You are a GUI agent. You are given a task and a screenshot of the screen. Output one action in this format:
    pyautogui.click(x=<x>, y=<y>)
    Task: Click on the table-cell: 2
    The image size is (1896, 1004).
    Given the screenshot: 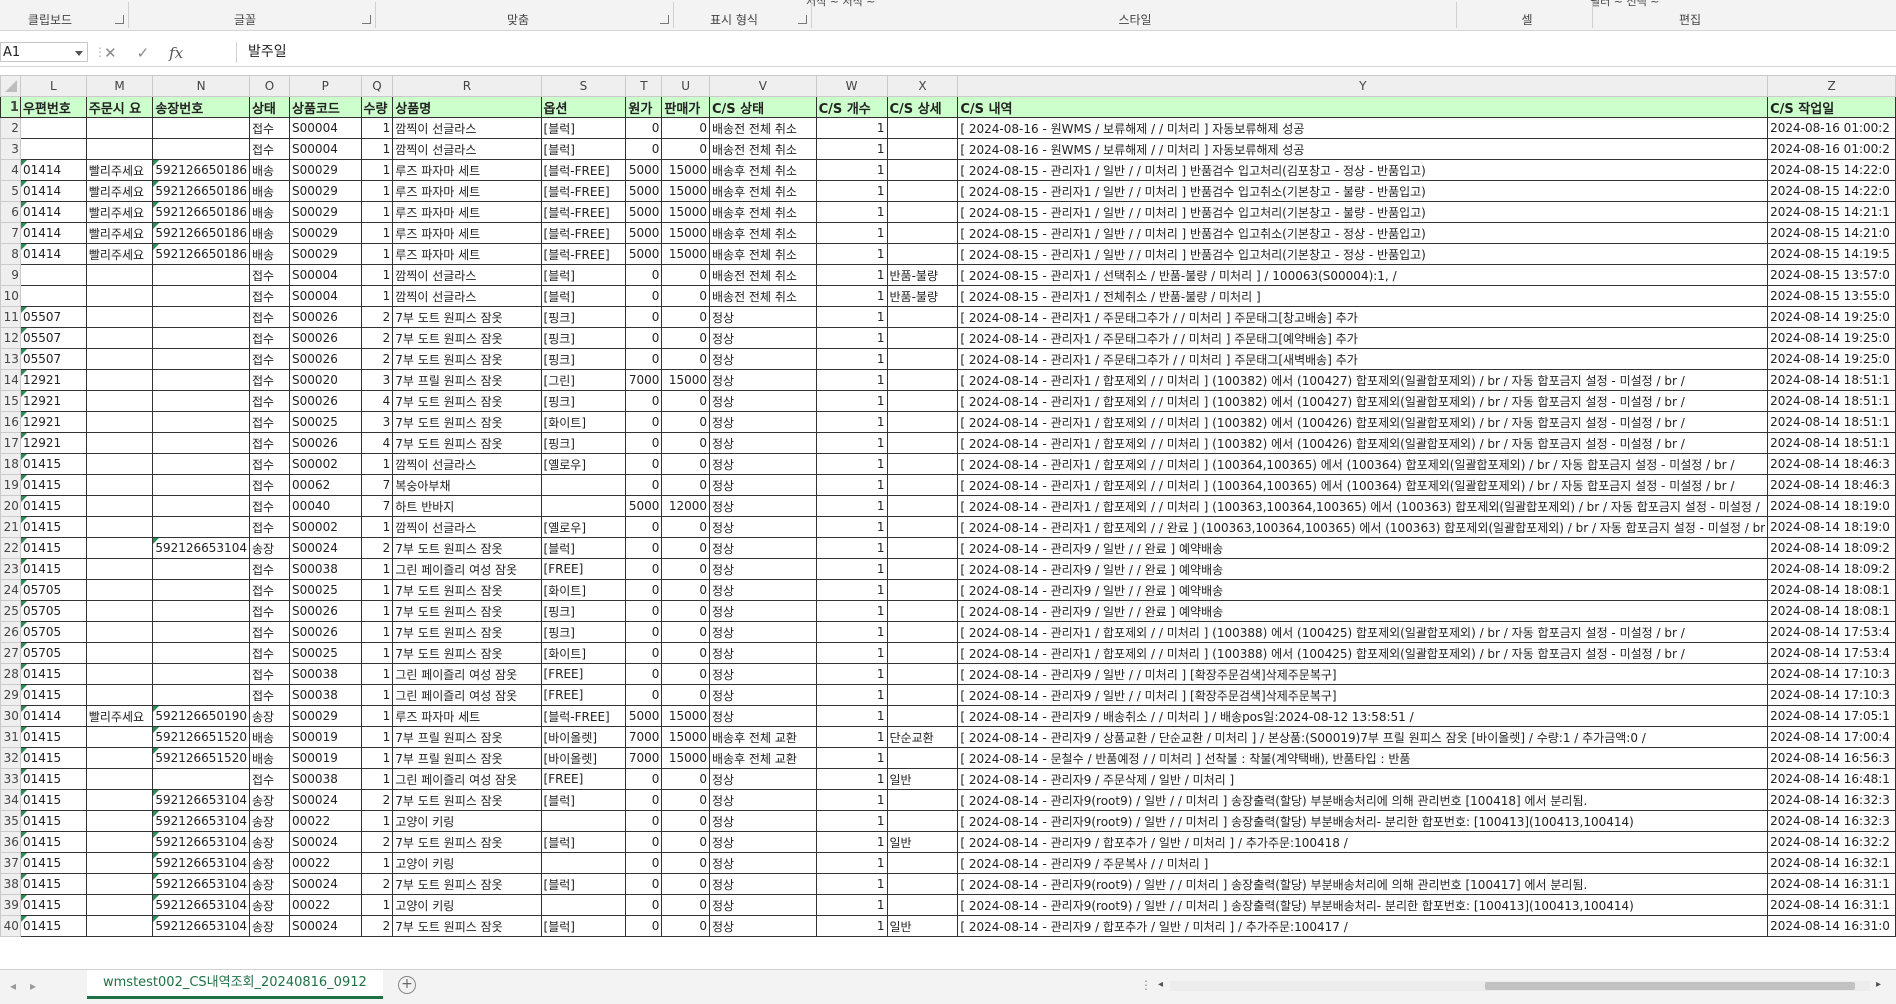 What is the action you would take?
    pyautogui.click(x=377, y=317)
    